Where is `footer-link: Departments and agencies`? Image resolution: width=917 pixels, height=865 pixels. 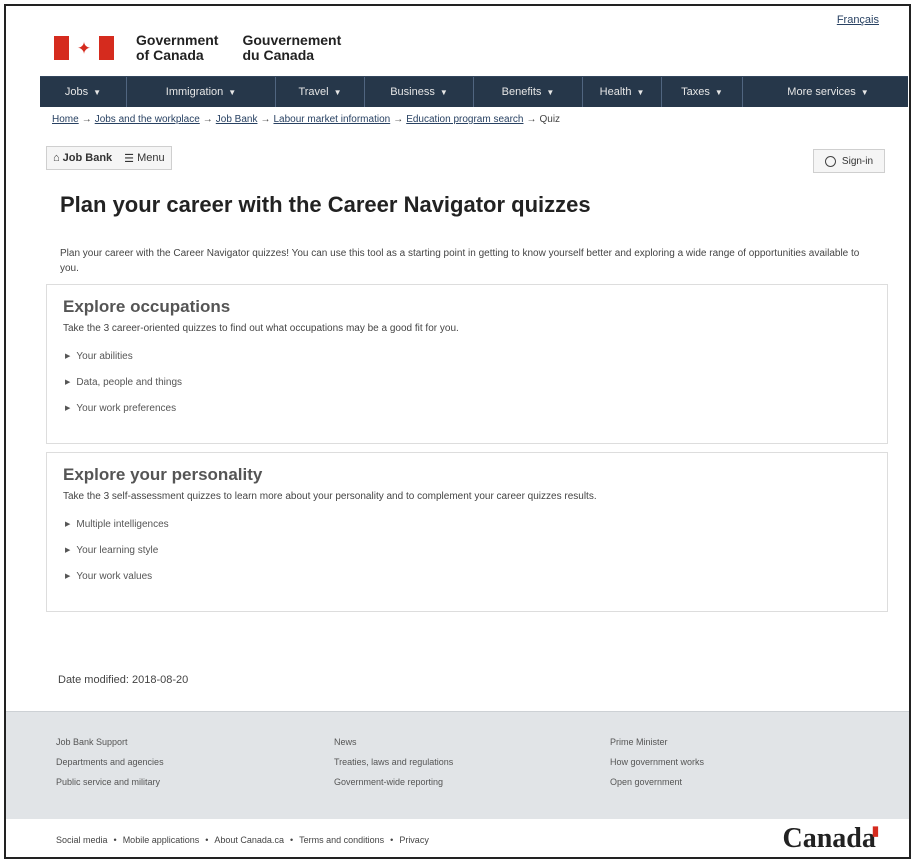 footer-link: Departments and agencies is located at coordinates (110, 762).